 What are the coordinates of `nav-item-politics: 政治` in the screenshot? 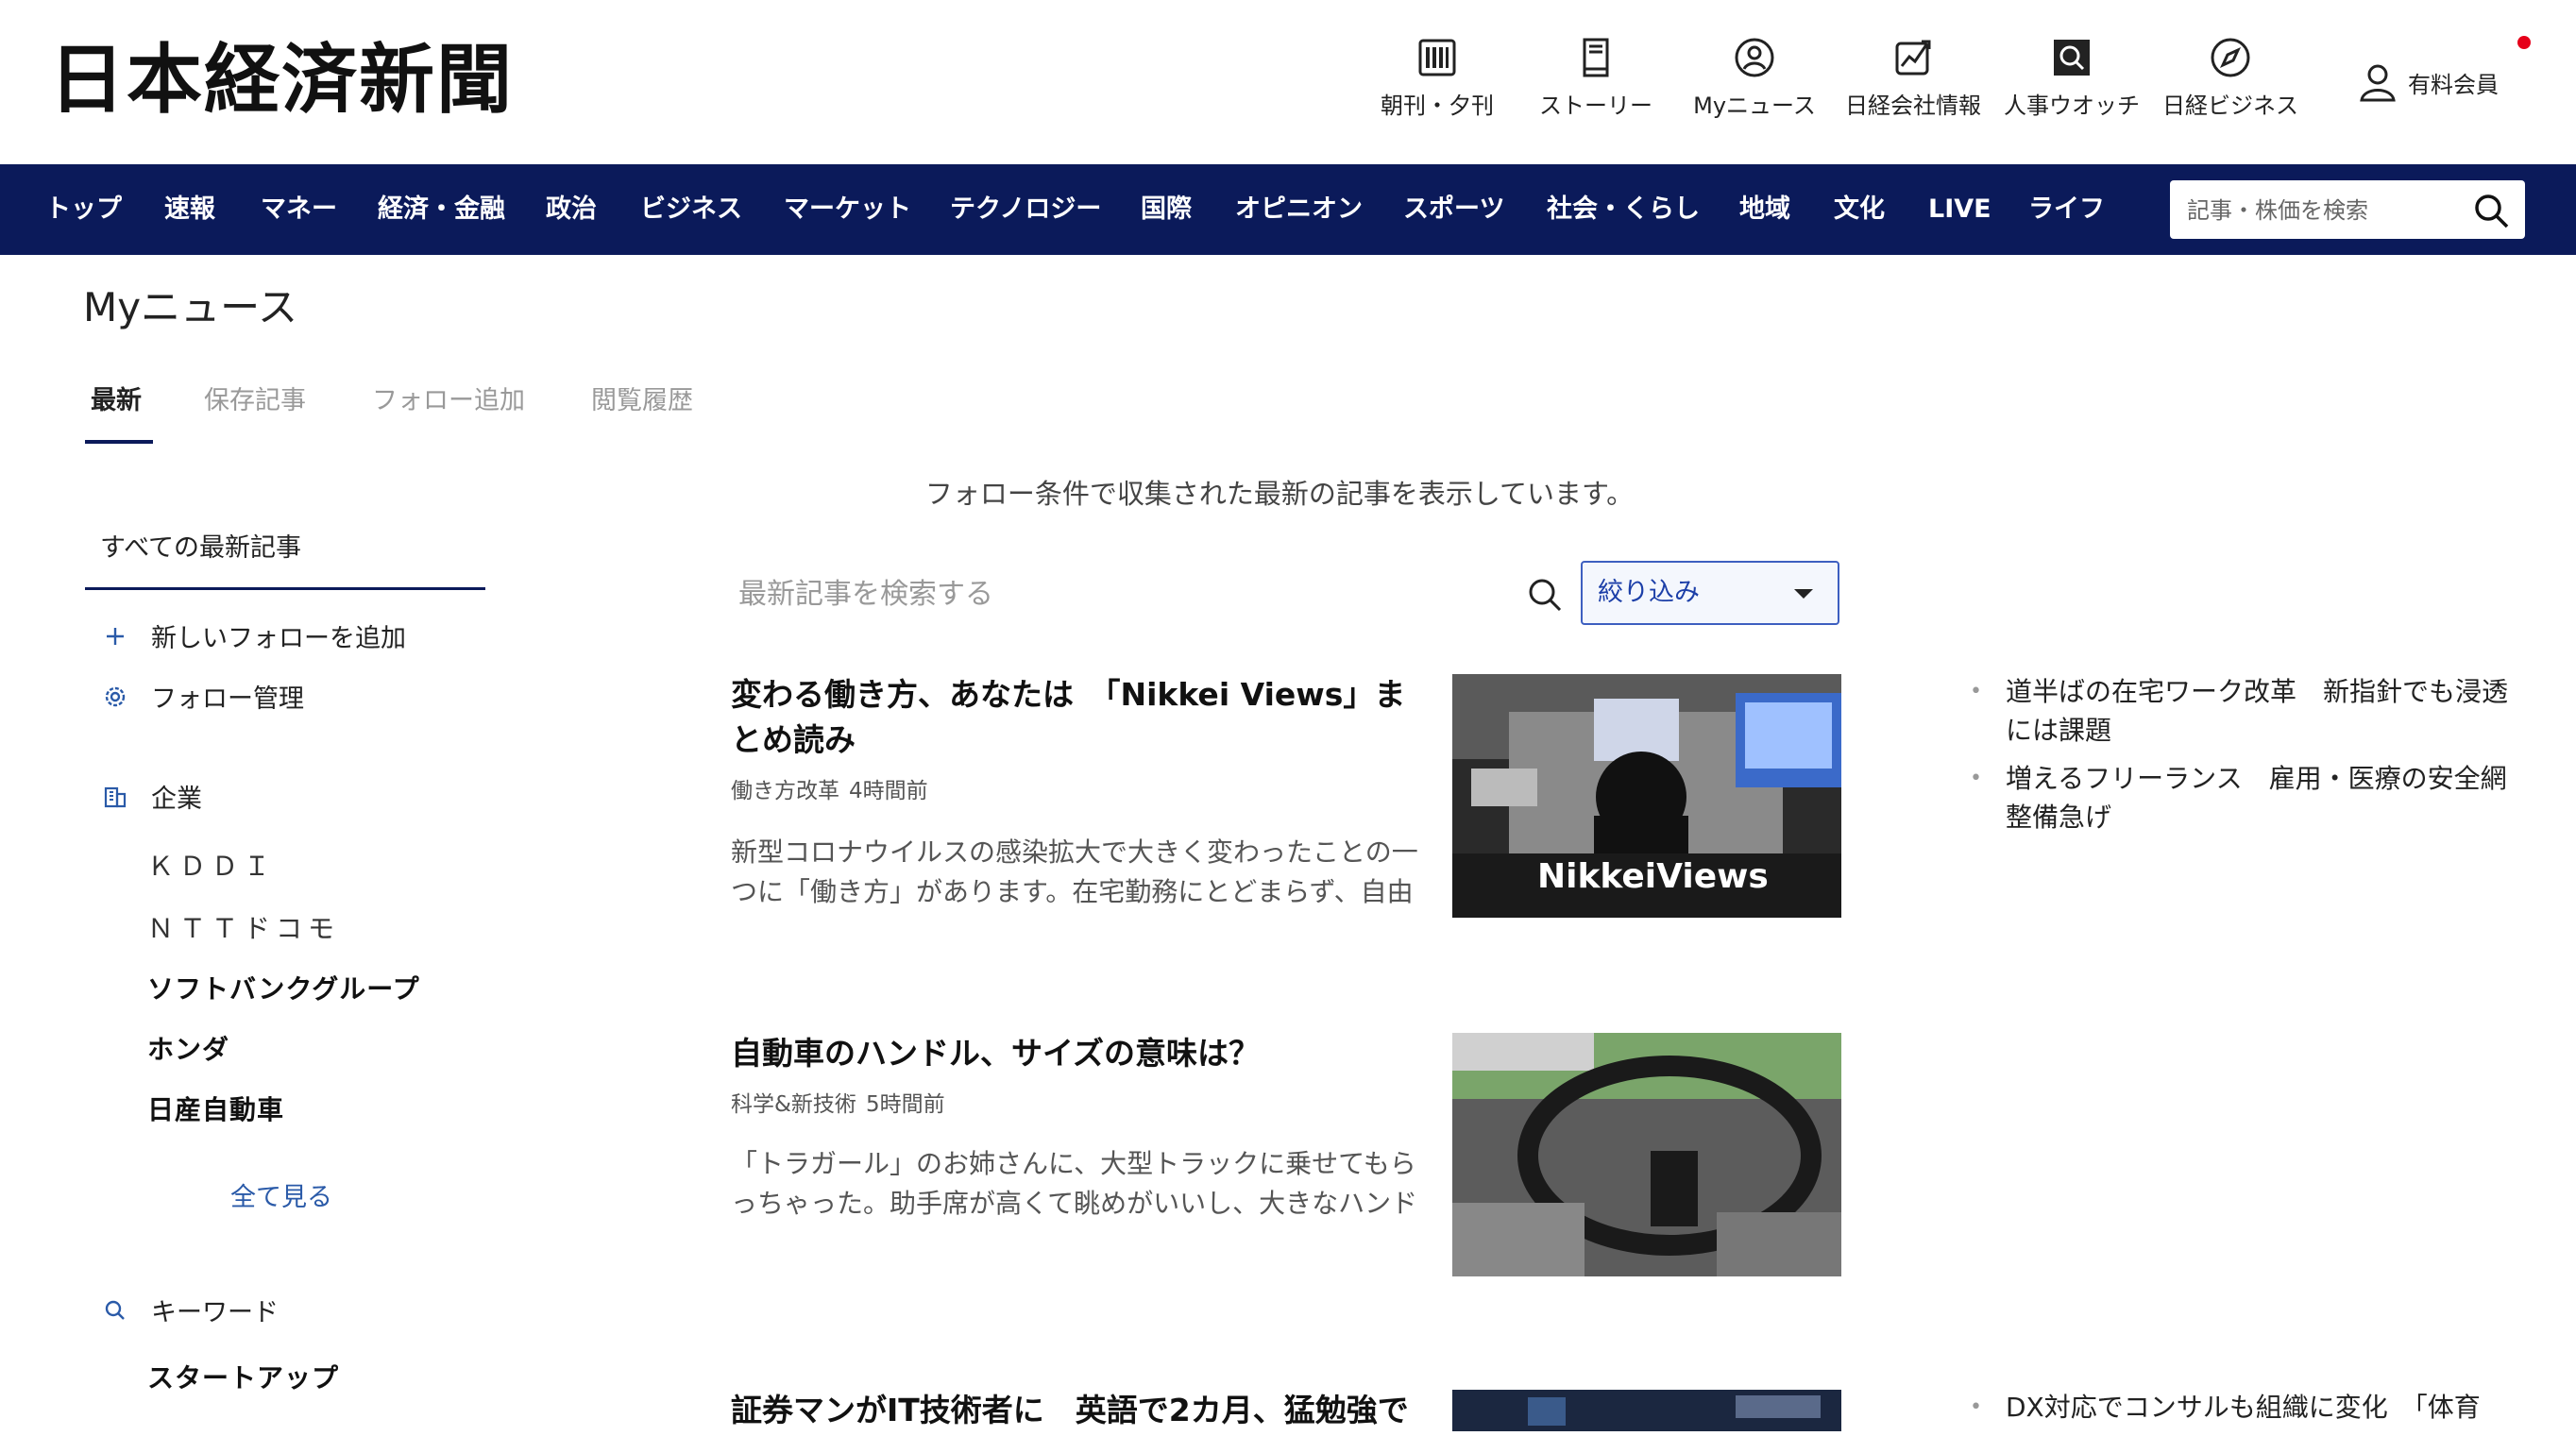 It's located at (571, 209).